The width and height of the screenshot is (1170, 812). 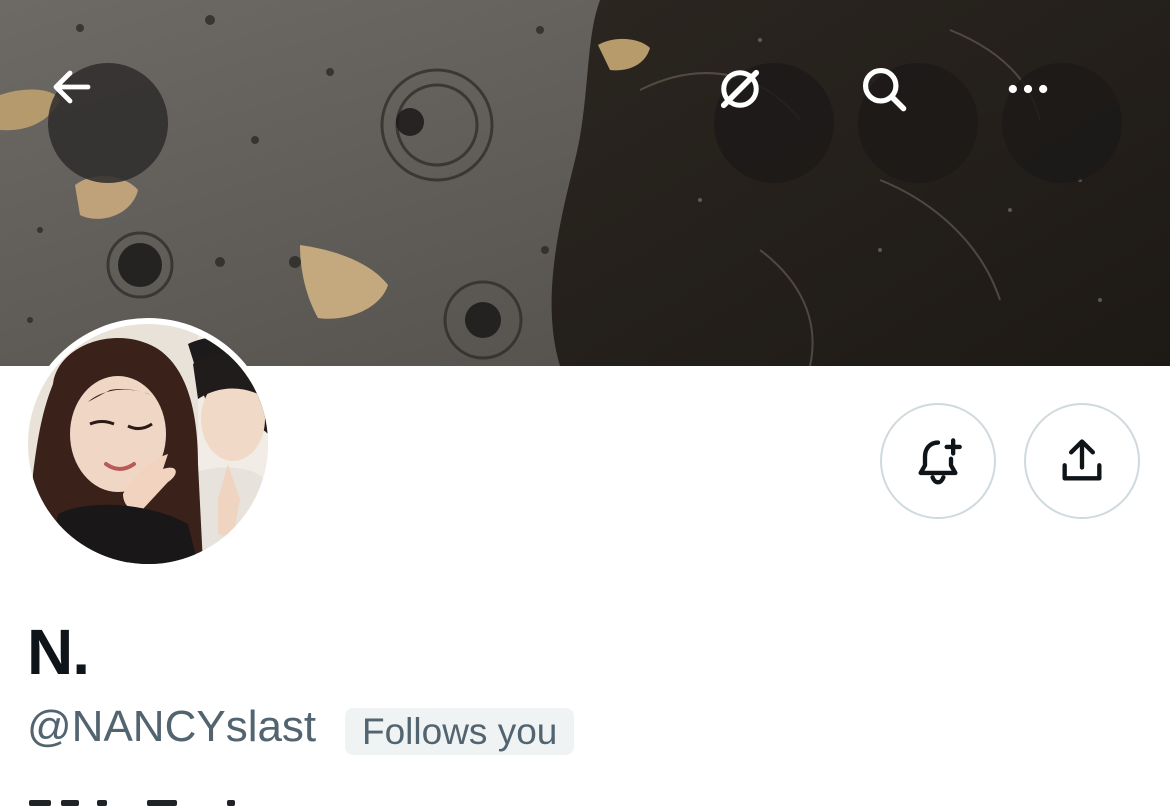 I want to click on share-icon, so click(x=1082, y=460).